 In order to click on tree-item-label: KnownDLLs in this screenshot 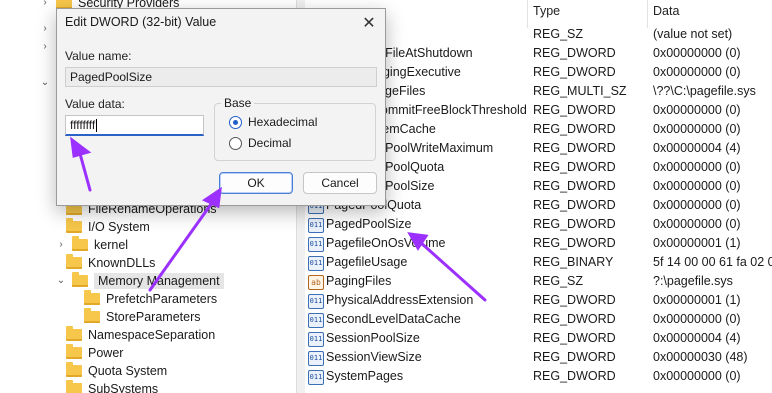, I will do `click(122, 263)`.